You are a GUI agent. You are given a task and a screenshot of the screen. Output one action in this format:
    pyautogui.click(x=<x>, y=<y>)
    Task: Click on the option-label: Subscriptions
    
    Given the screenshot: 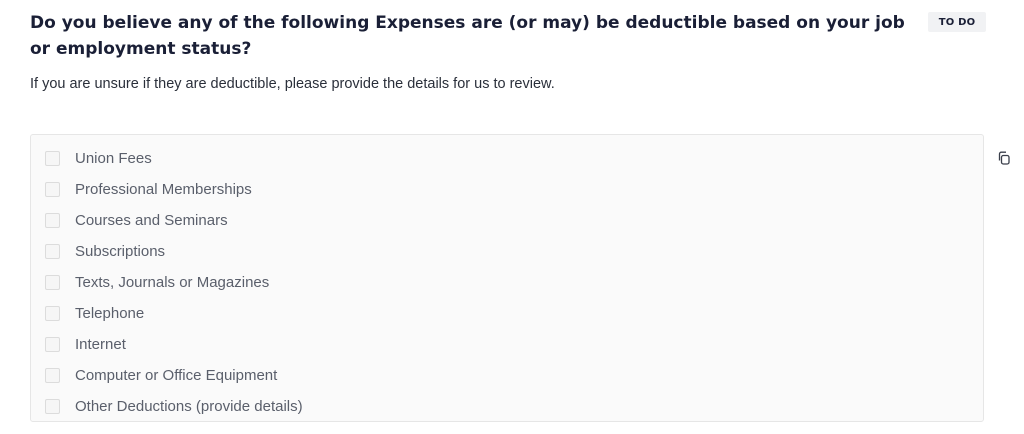 What is the action you would take?
    pyautogui.click(x=120, y=251)
    